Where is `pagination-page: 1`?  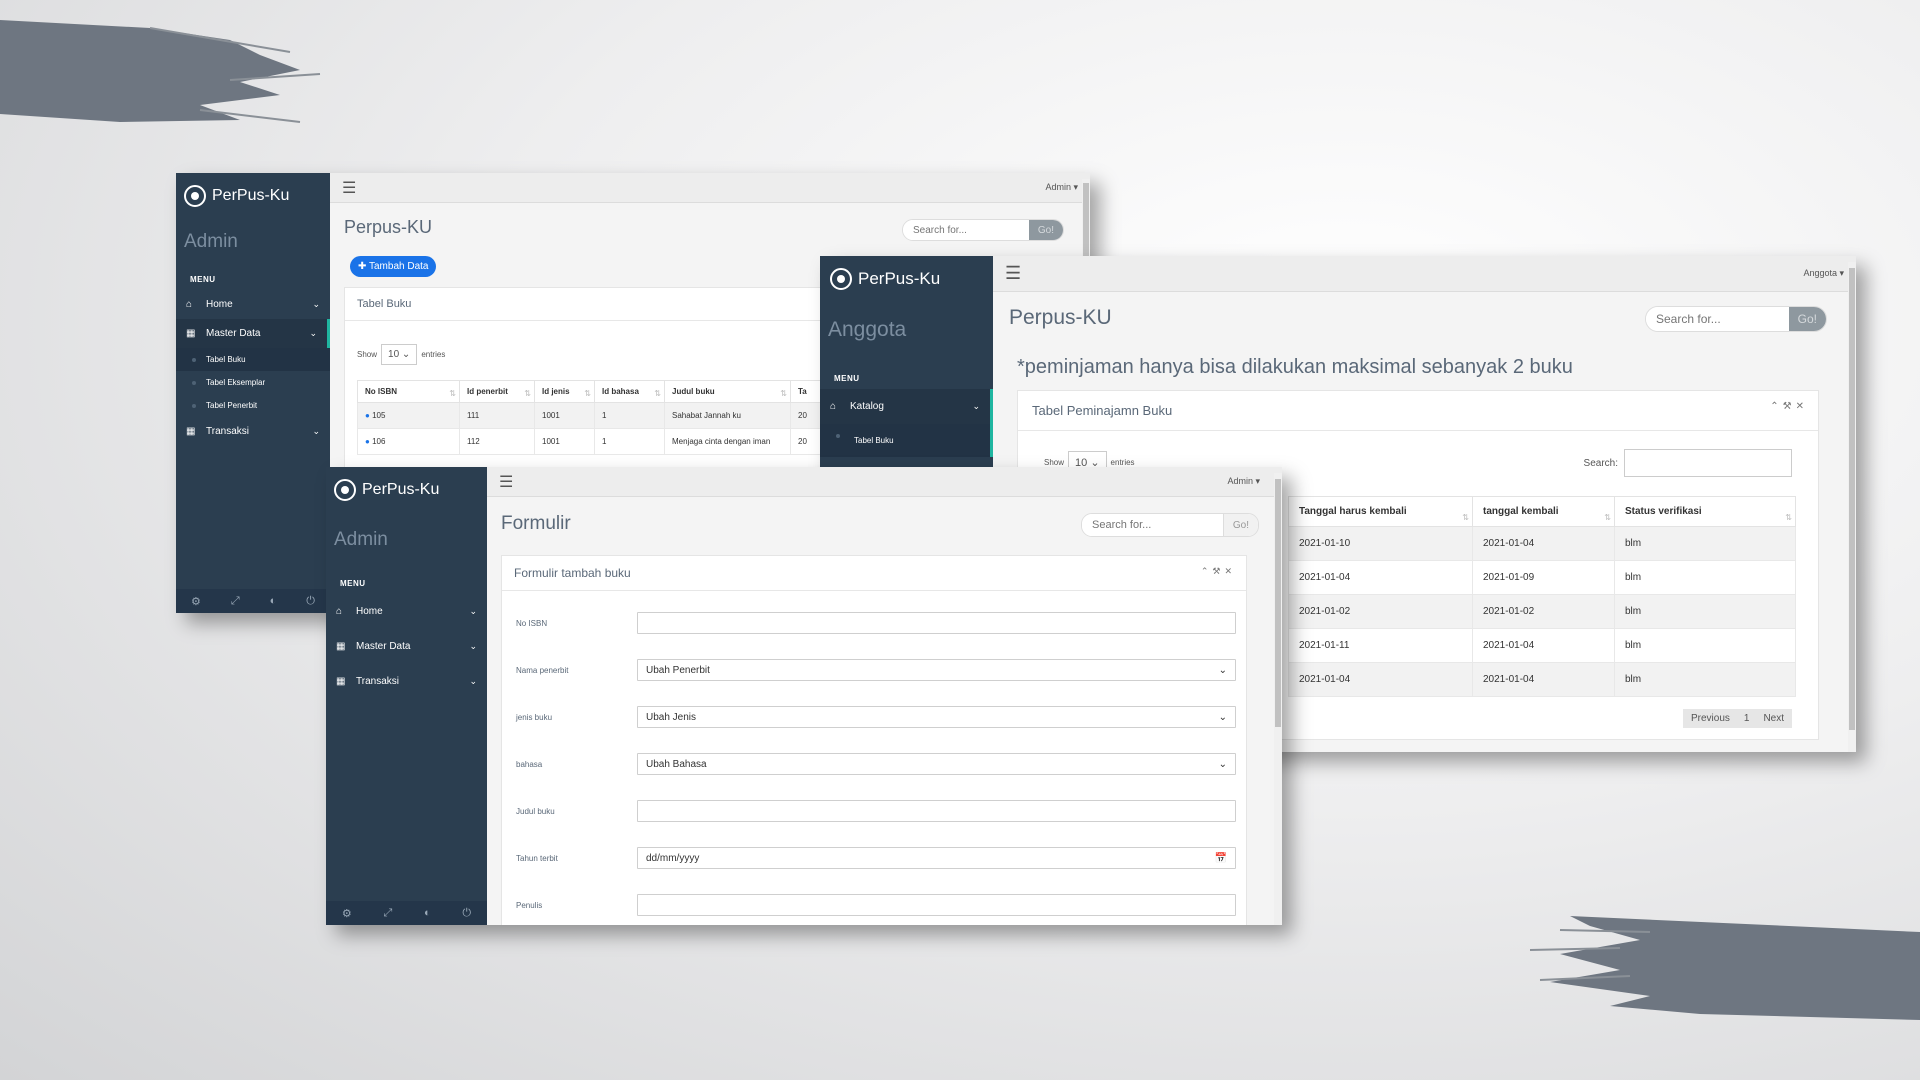 pagination-page: 1 is located at coordinates (1747, 718).